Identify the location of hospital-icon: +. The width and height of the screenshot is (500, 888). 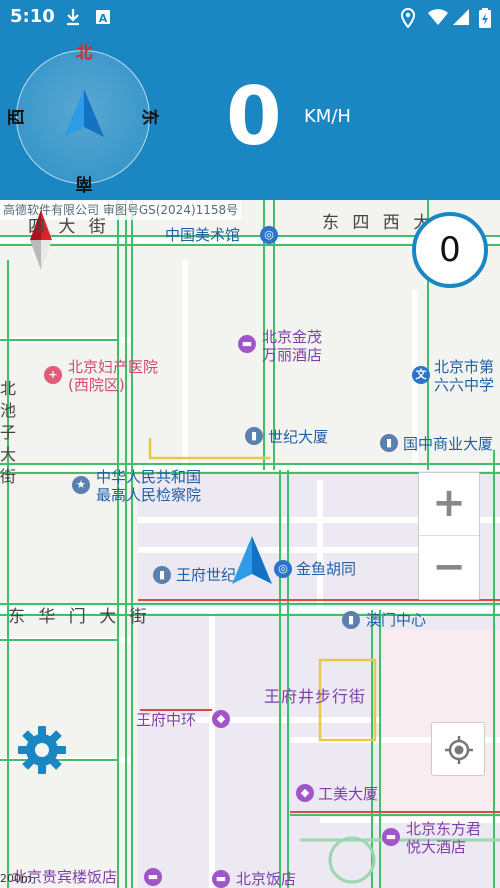
(53, 375).